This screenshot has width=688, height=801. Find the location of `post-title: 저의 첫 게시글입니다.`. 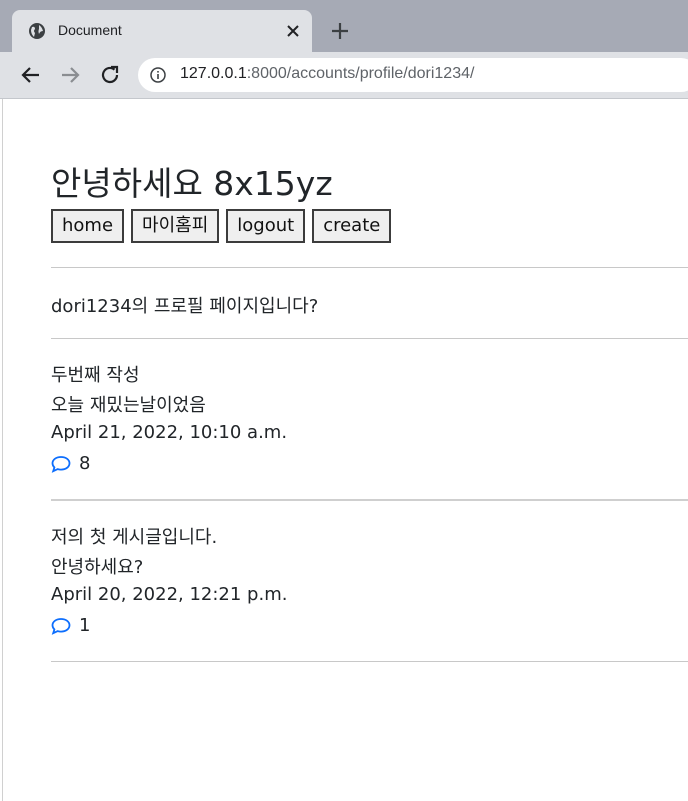

post-title: 저의 첫 게시글입니다. is located at coordinates (134, 537).